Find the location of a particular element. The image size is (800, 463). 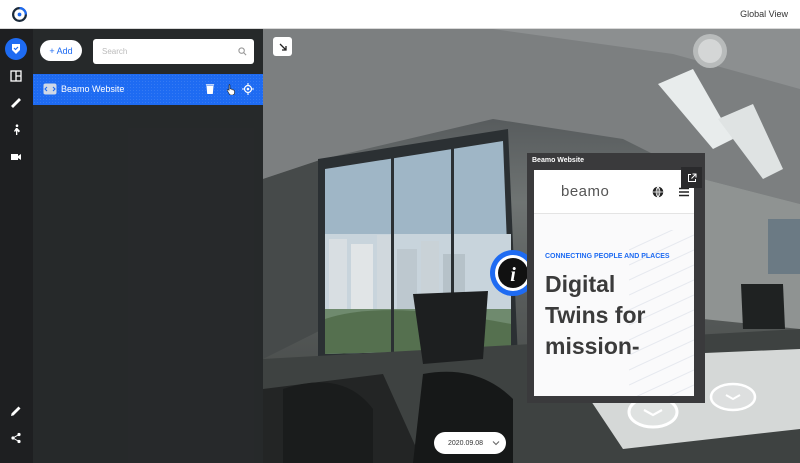

tool-rail is located at coordinates (16, 246).